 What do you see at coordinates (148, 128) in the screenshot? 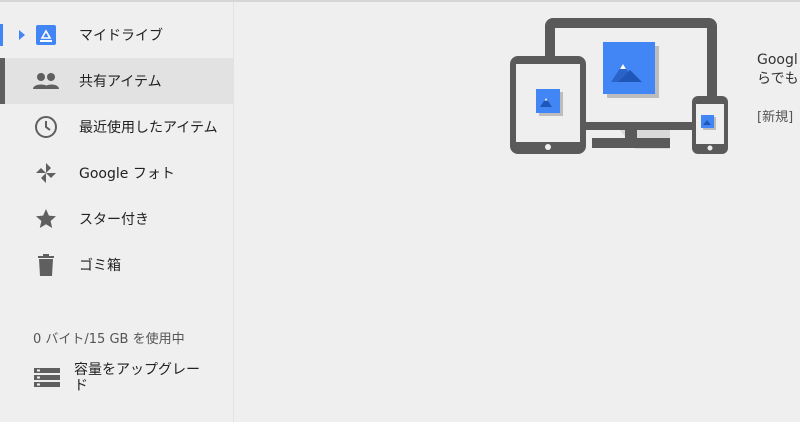
I see `sidebar-item-label: 最近使用したアイテム` at bounding box center [148, 128].